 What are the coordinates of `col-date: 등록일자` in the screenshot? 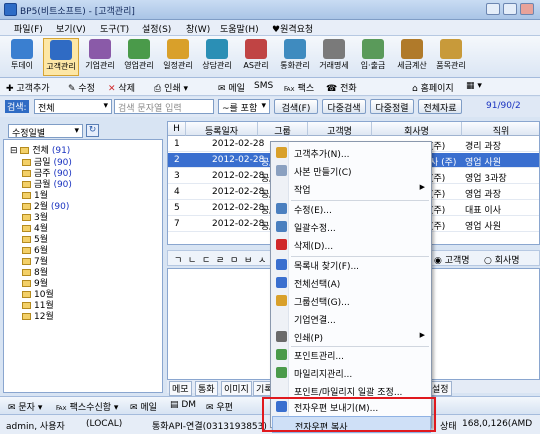 It's located at (222, 129).